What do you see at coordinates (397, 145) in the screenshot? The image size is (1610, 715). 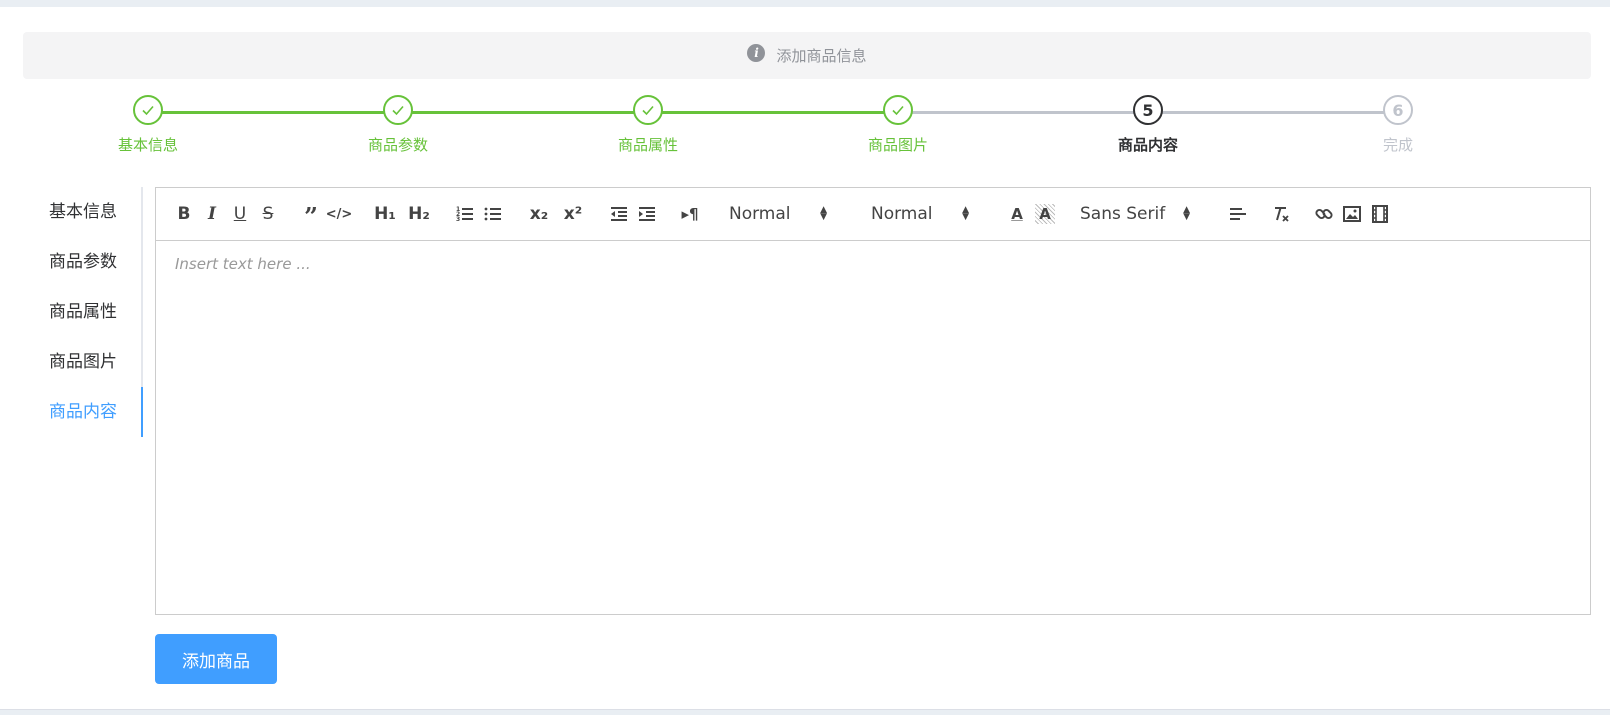 I see `step-label: 商品参数` at bounding box center [397, 145].